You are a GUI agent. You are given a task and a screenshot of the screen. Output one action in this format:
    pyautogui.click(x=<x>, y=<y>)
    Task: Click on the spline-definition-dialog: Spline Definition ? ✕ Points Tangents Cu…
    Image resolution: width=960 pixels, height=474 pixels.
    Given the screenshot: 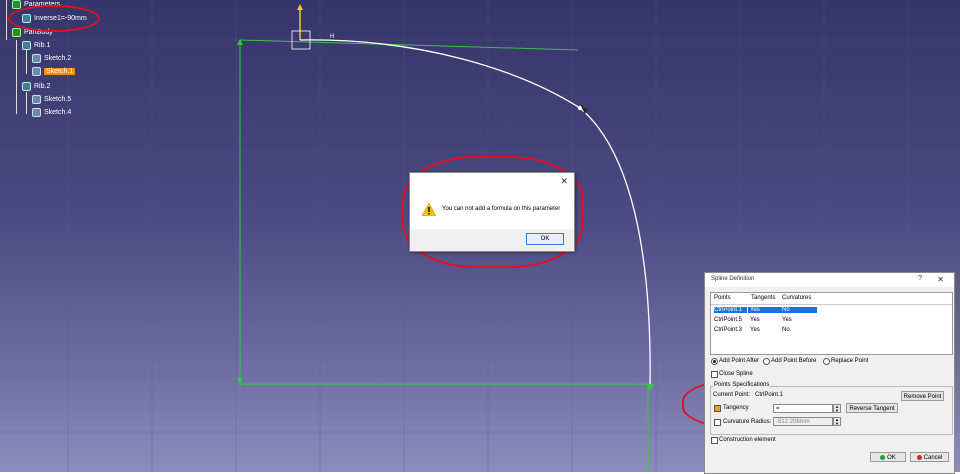 What is the action you would take?
    pyautogui.click(x=829, y=373)
    